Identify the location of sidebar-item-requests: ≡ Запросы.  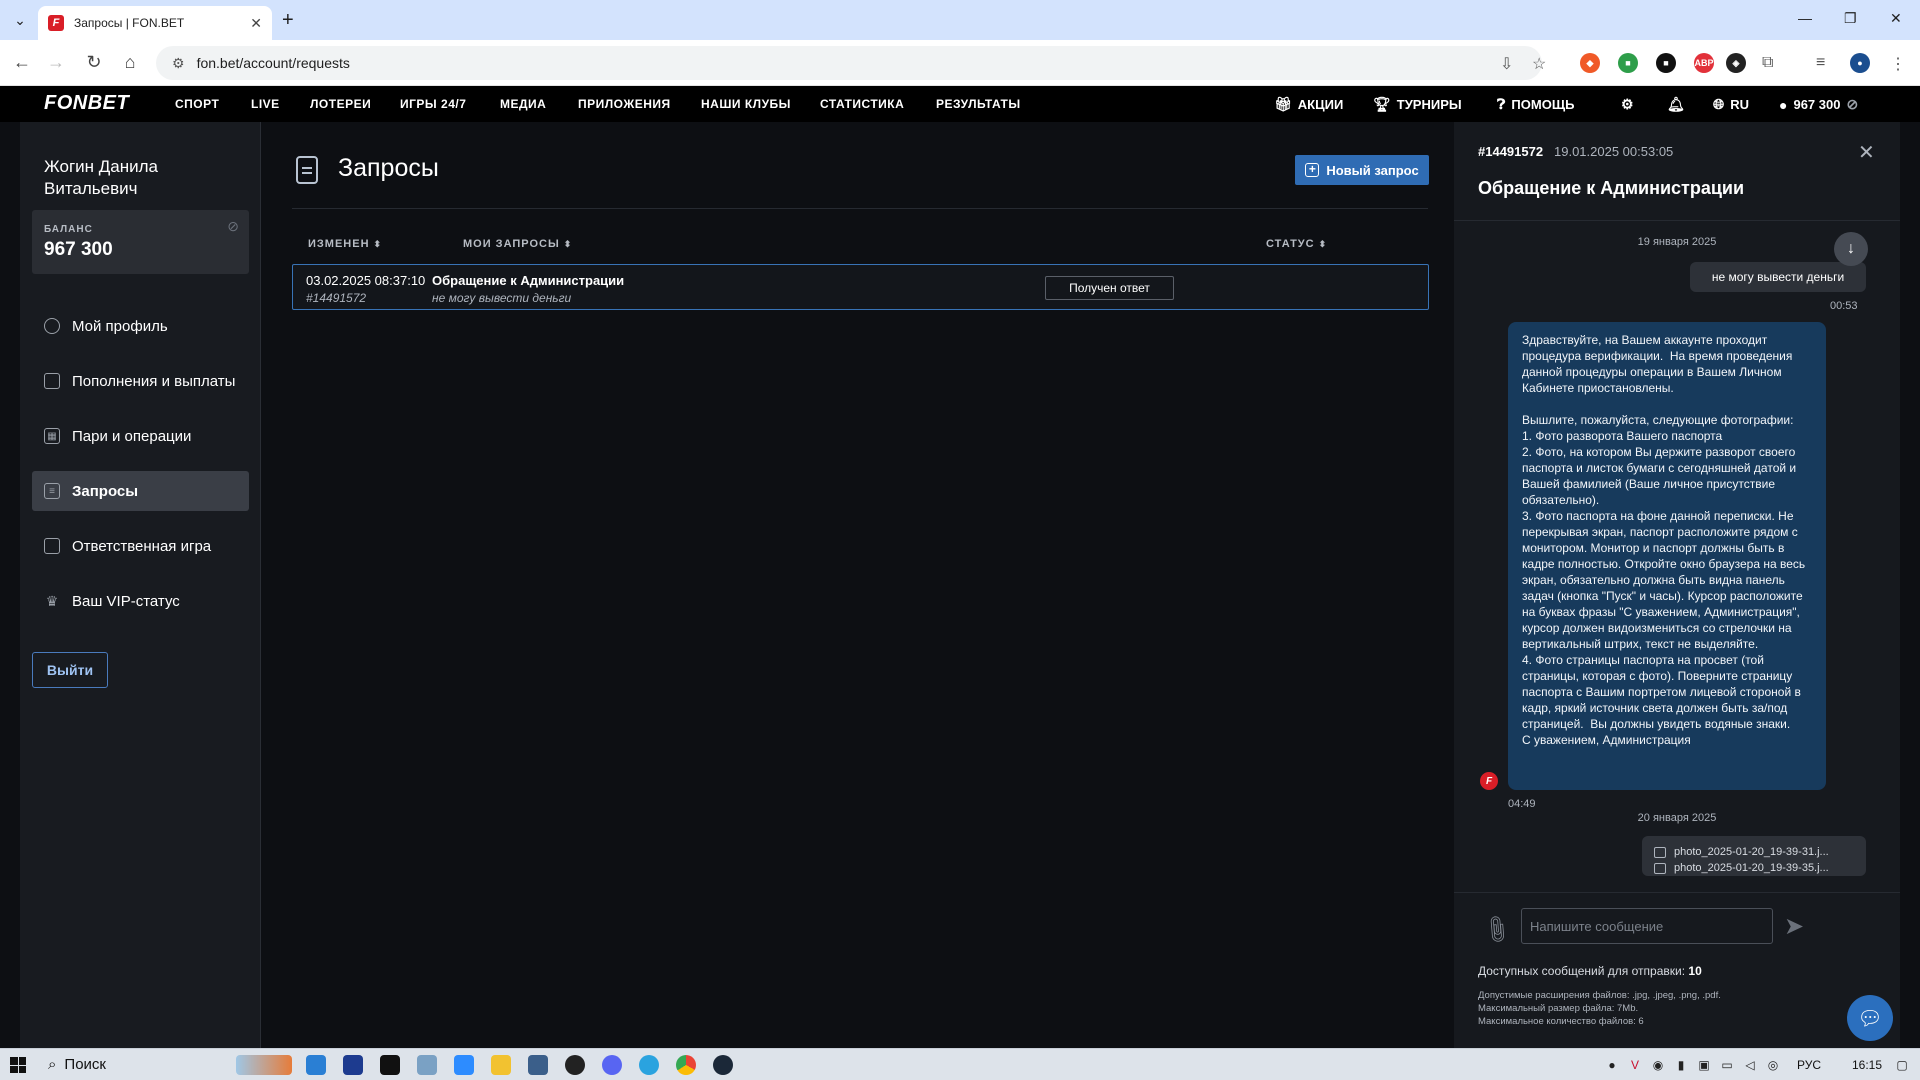
(140, 491).